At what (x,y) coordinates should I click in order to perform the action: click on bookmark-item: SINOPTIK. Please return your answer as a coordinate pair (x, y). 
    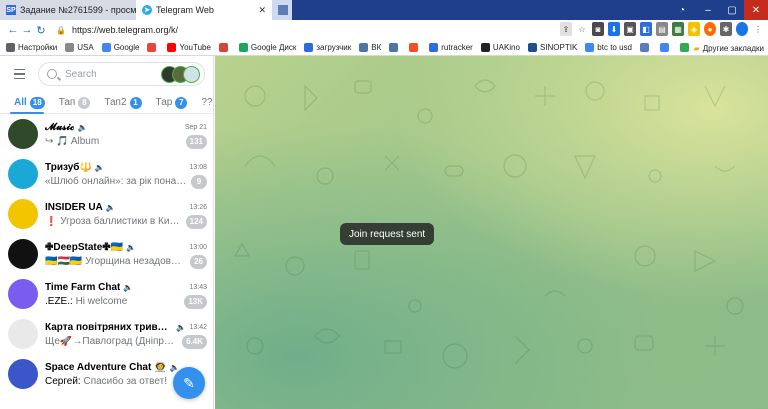
    Looking at the image, I should click on (552, 47).